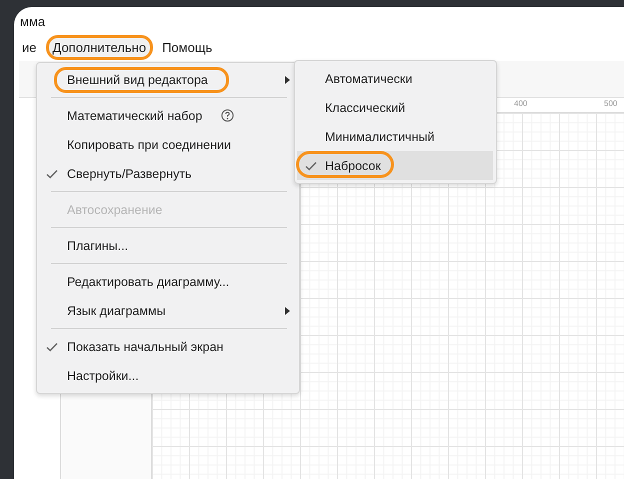 Image resolution: width=624 pixels, height=479 pixels. What do you see at coordinates (611, 103) in the screenshot?
I see `ruler-label: 500` at bounding box center [611, 103].